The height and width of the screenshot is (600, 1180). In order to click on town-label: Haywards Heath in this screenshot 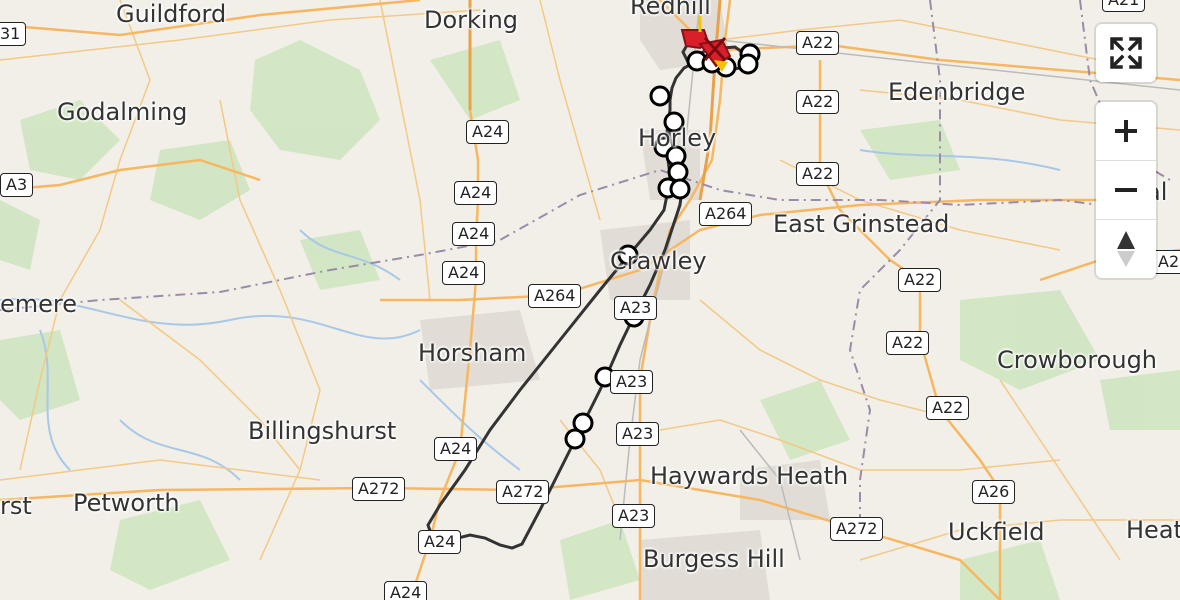, I will do `click(749, 476)`.